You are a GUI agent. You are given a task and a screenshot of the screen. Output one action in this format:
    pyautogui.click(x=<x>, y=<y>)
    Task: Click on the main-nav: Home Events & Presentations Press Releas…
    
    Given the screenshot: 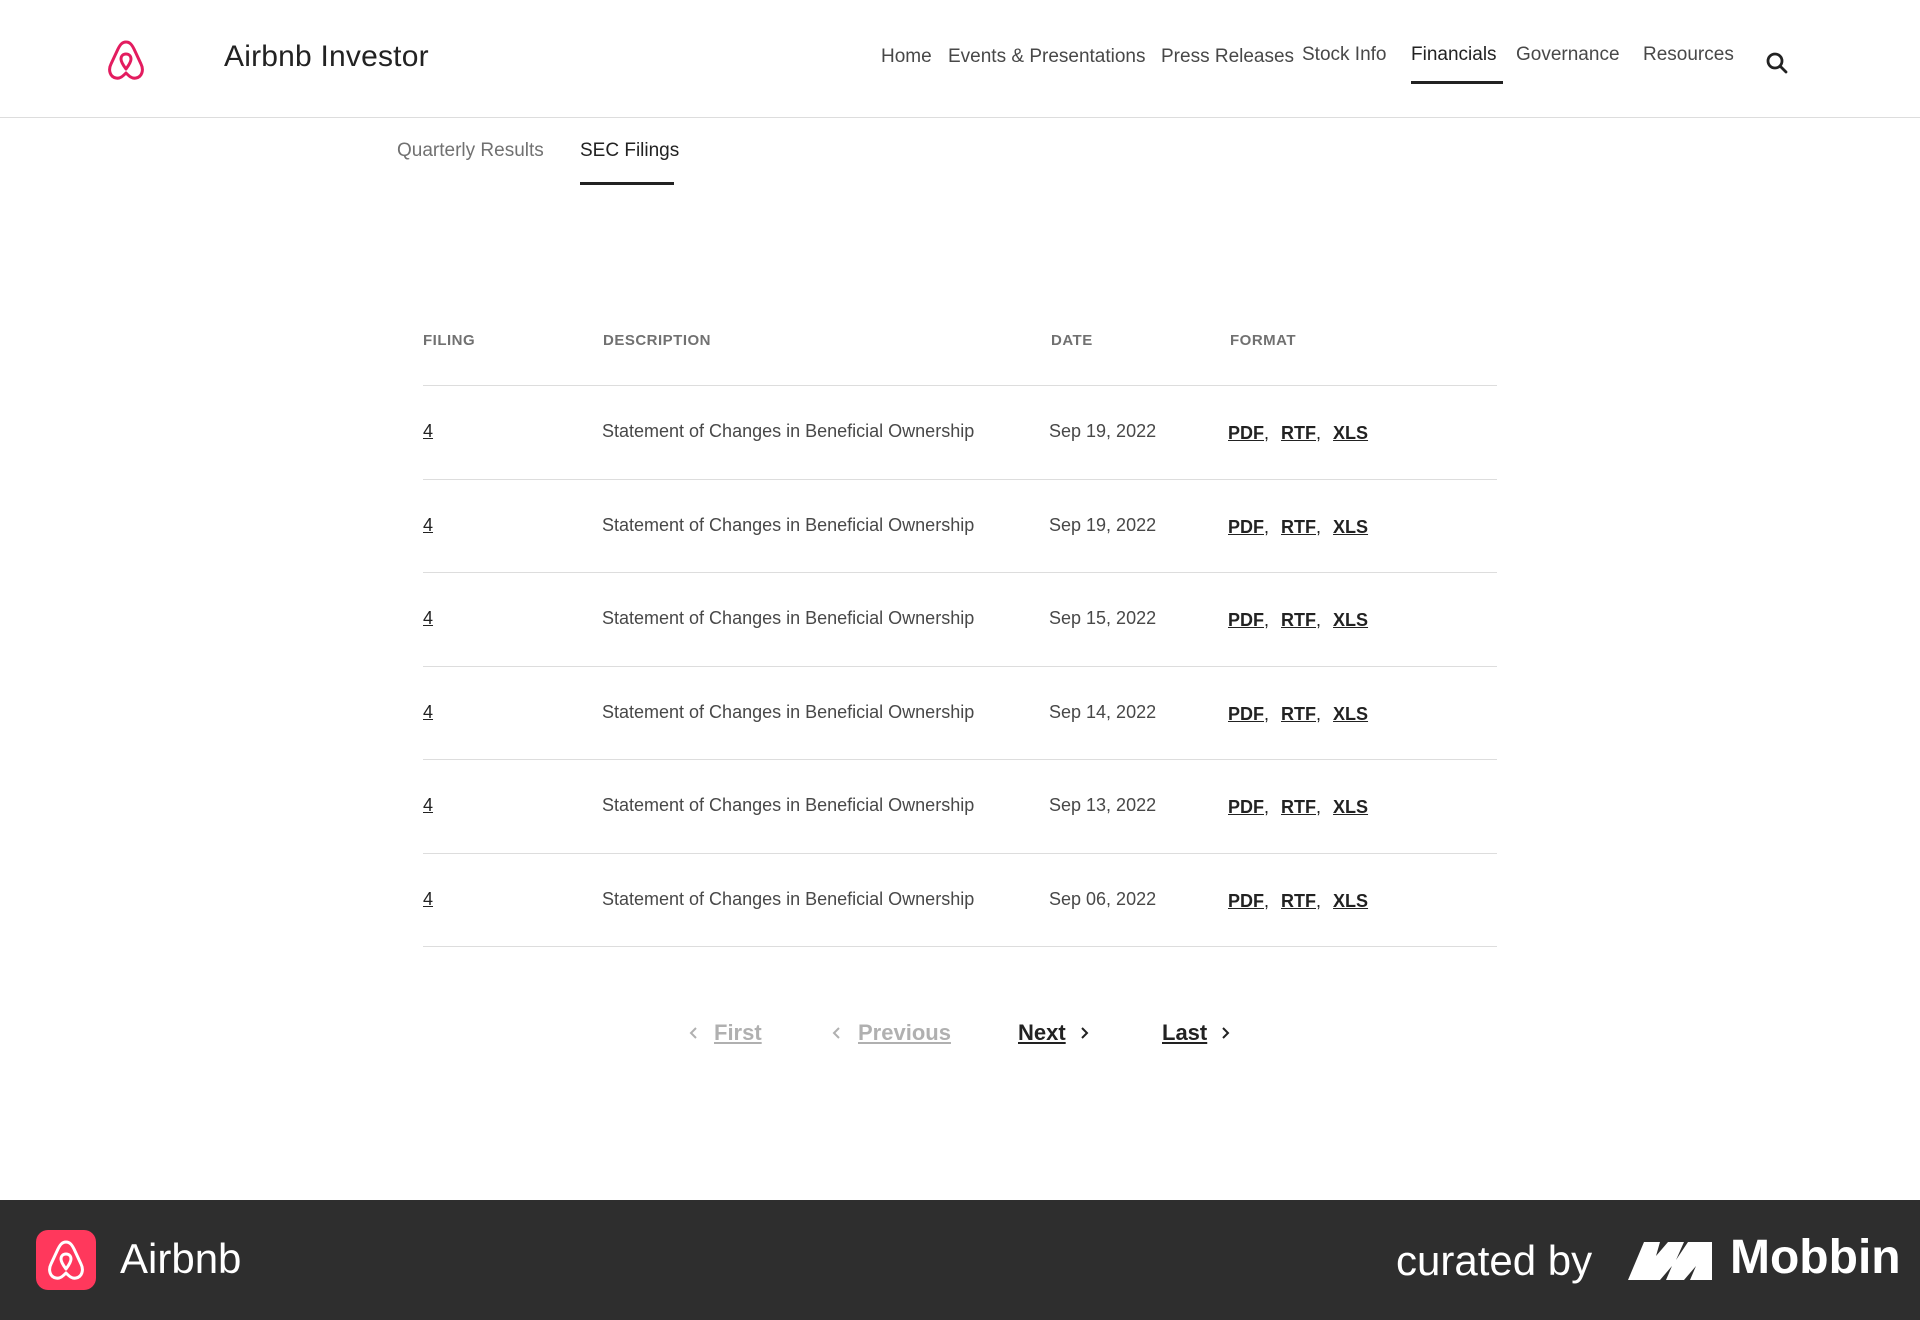 What is the action you would take?
    pyautogui.click(x=960, y=65)
    